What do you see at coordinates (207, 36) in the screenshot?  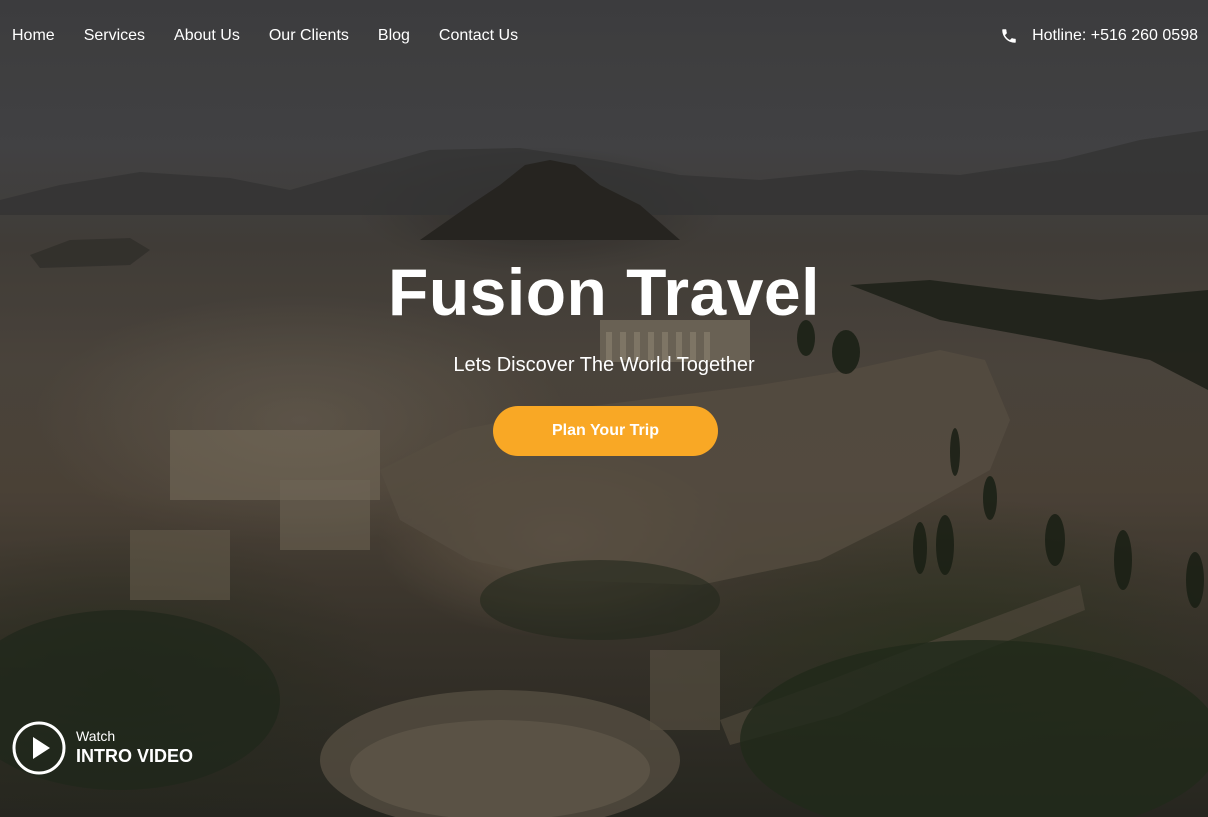 I see `nav-about-us: About Us` at bounding box center [207, 36].